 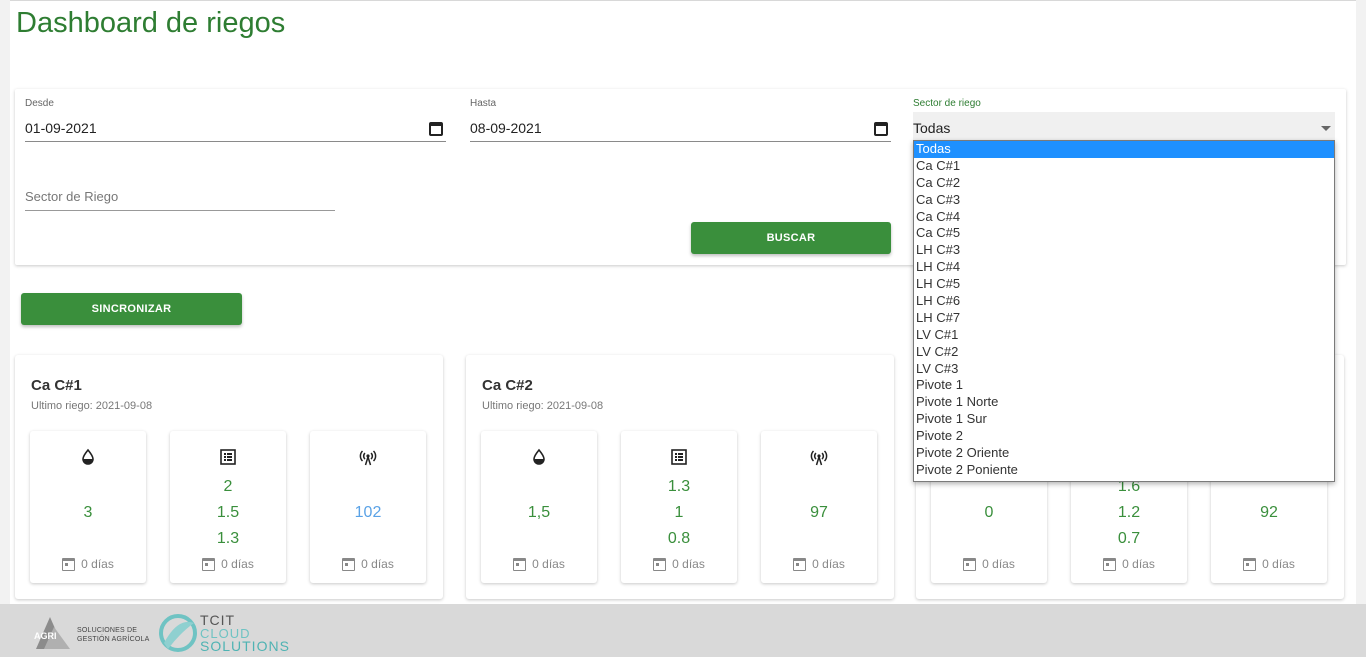 I want to click on metric-value: 97, so click(x=819, y=512).